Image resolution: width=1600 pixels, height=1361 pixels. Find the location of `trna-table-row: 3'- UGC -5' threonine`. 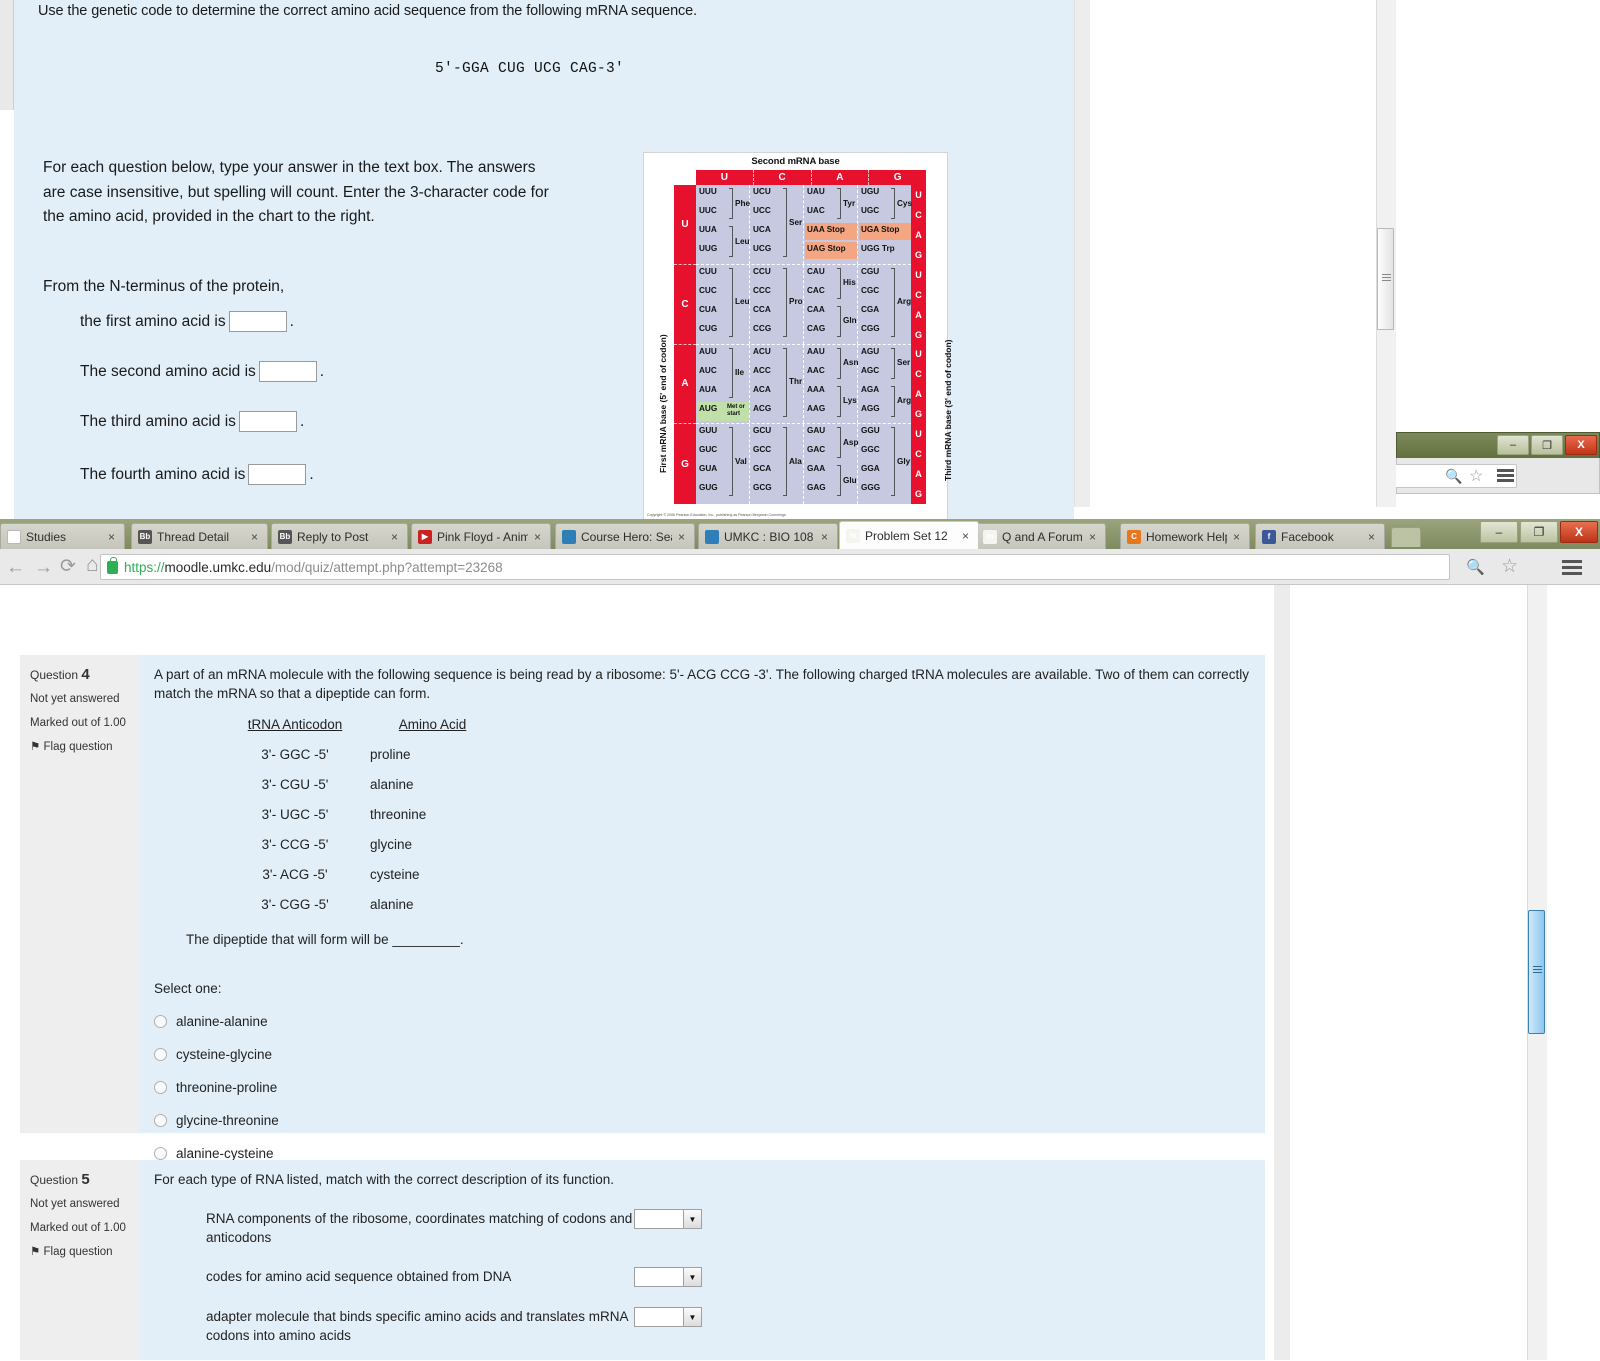

trna-table-row: 3'- UGC -5' threonine is located at coordinates (735, 814).